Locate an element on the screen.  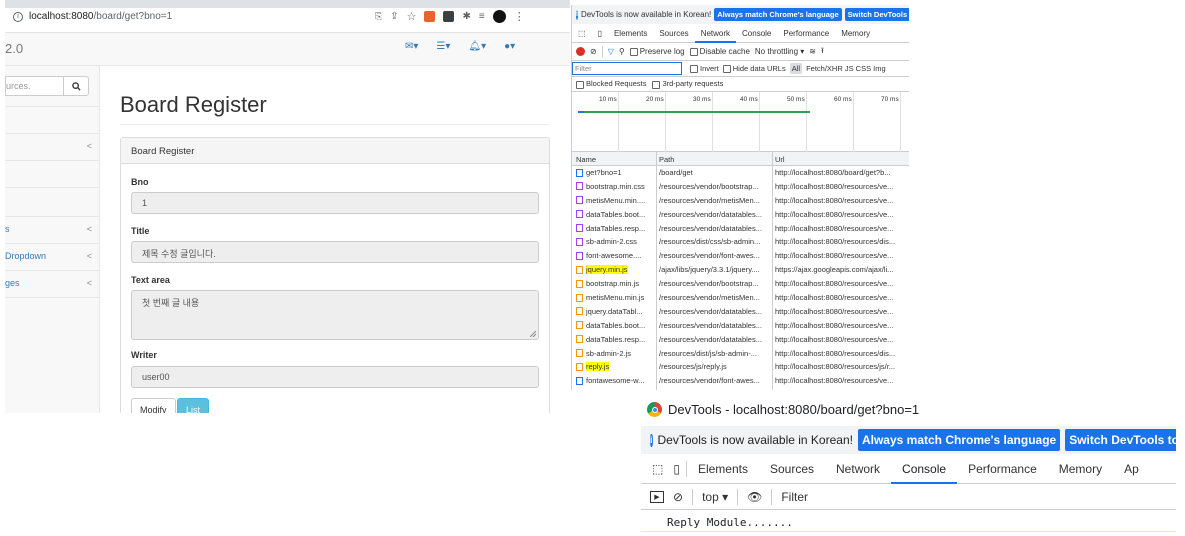
network-filter-input: Filter is located at coordinates (627, 68).